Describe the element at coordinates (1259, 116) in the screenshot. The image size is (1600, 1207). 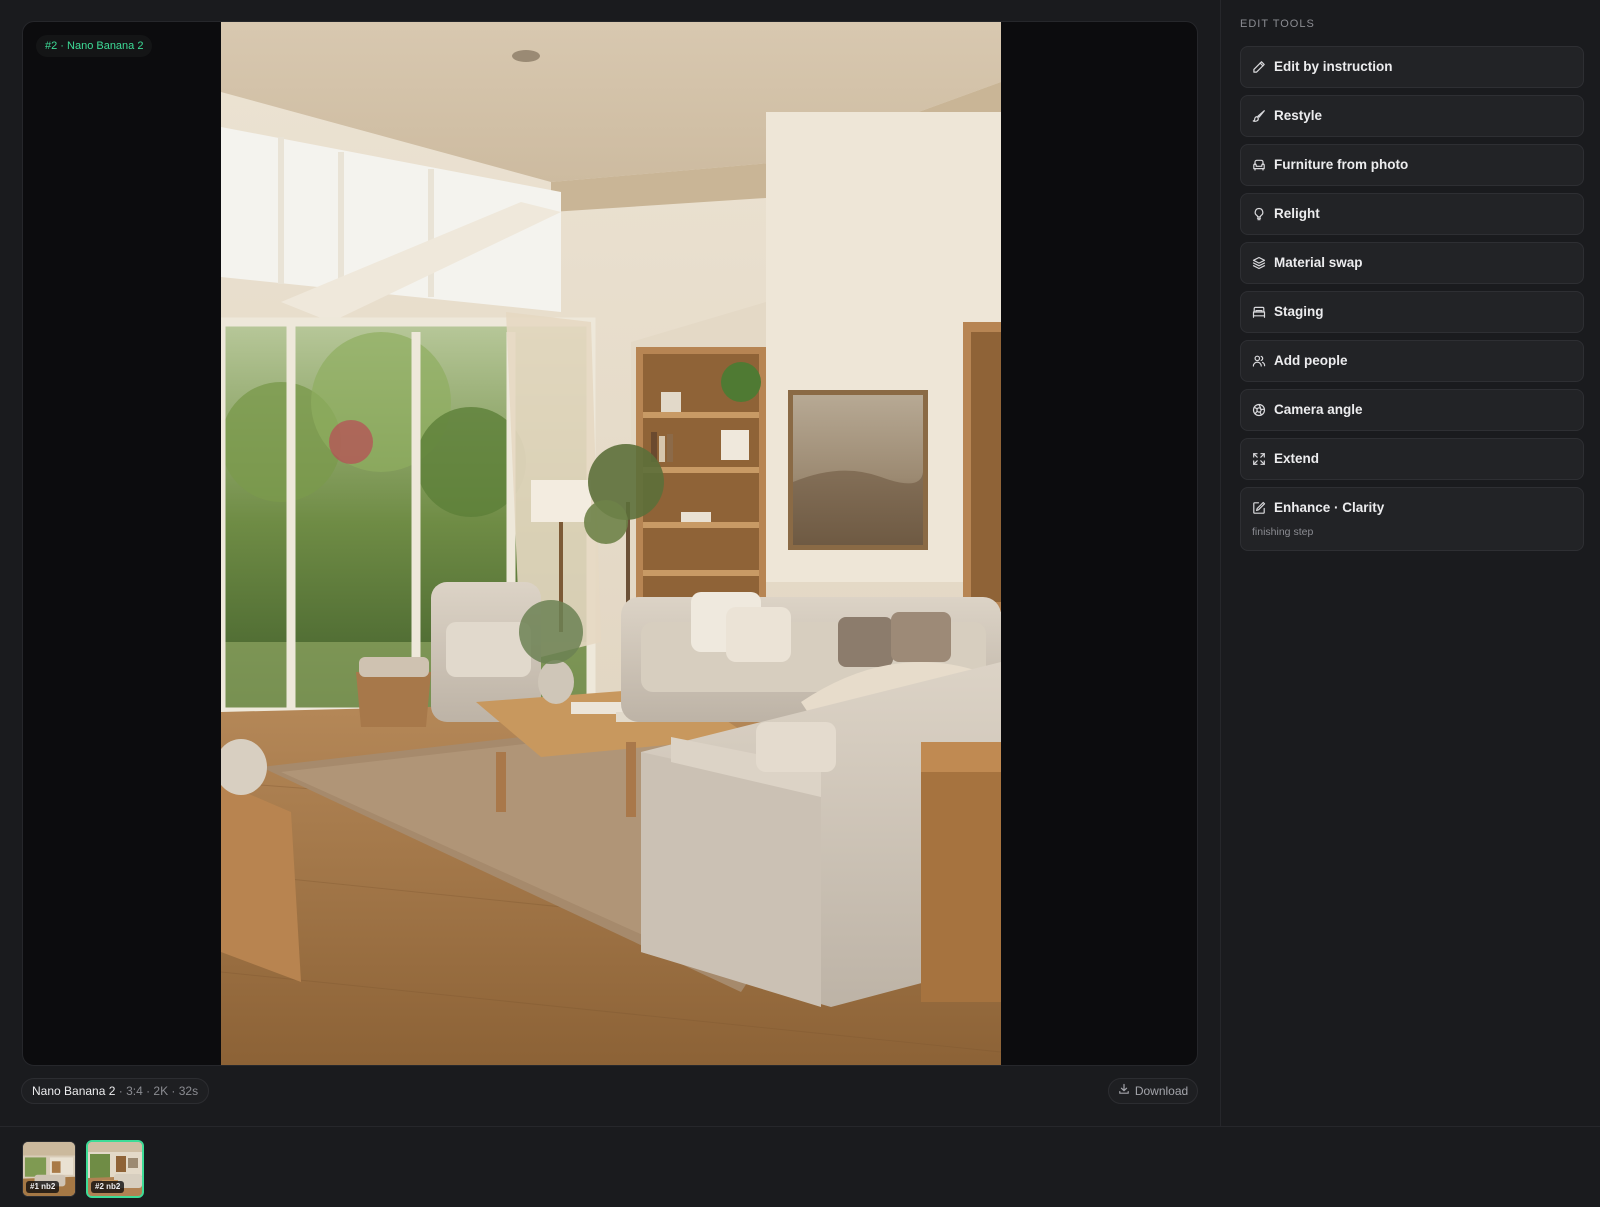
I see `paint-brush-icon` at that location.